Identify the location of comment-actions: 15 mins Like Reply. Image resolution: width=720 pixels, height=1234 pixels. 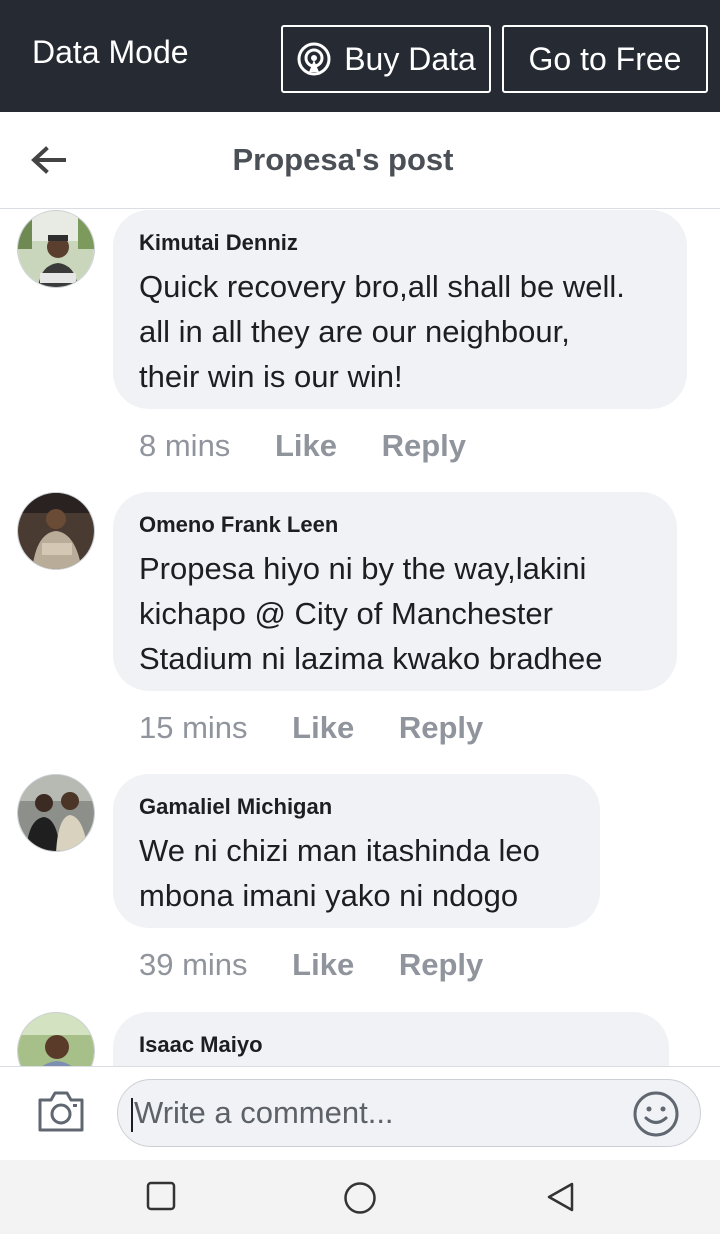
(329, 728).